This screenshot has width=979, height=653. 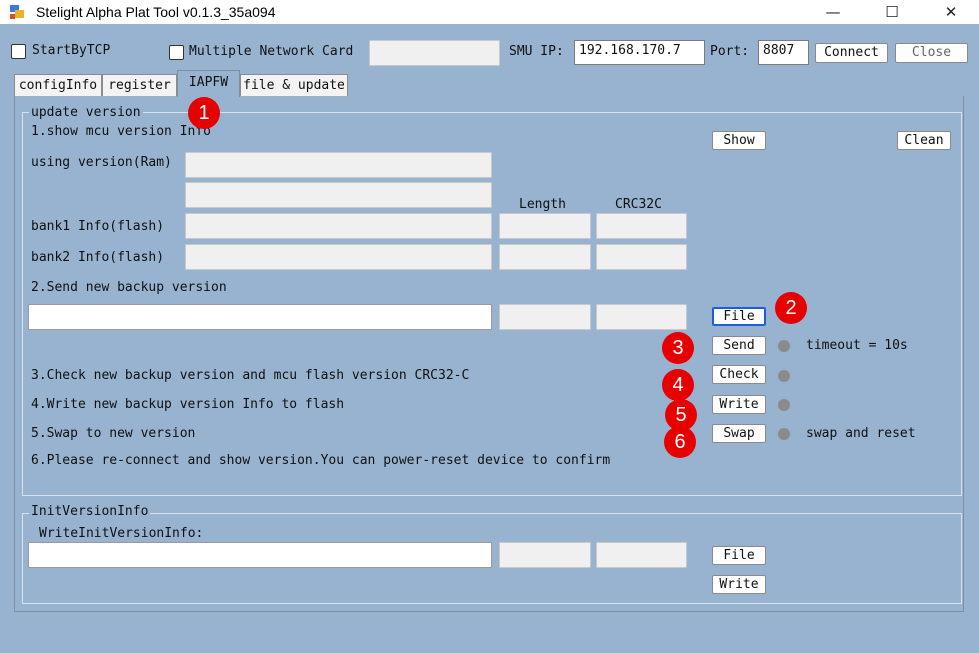 I want to click on tab-configinfo: configInfo, so click(x=58, y=85).